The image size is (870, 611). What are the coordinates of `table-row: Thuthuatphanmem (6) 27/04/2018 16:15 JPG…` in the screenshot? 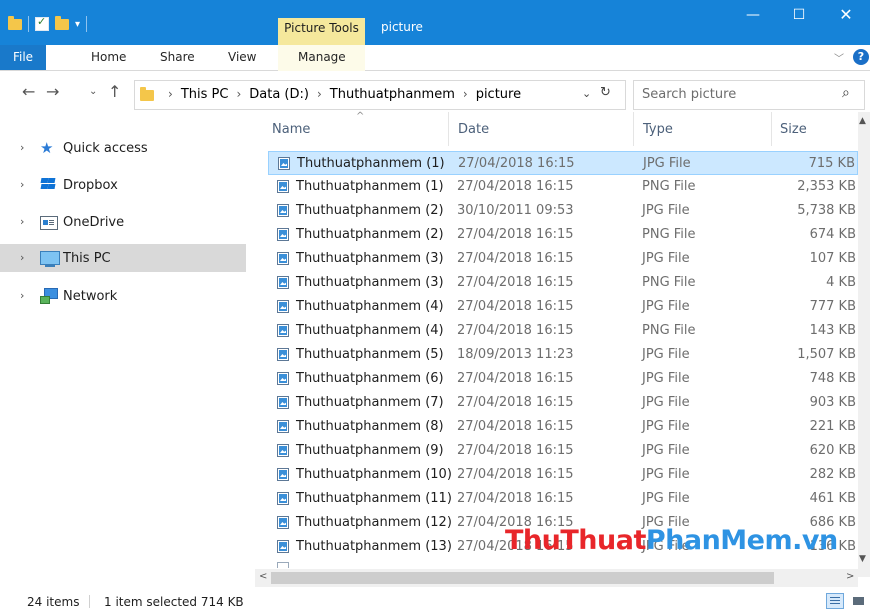 It's located at (563, 379).